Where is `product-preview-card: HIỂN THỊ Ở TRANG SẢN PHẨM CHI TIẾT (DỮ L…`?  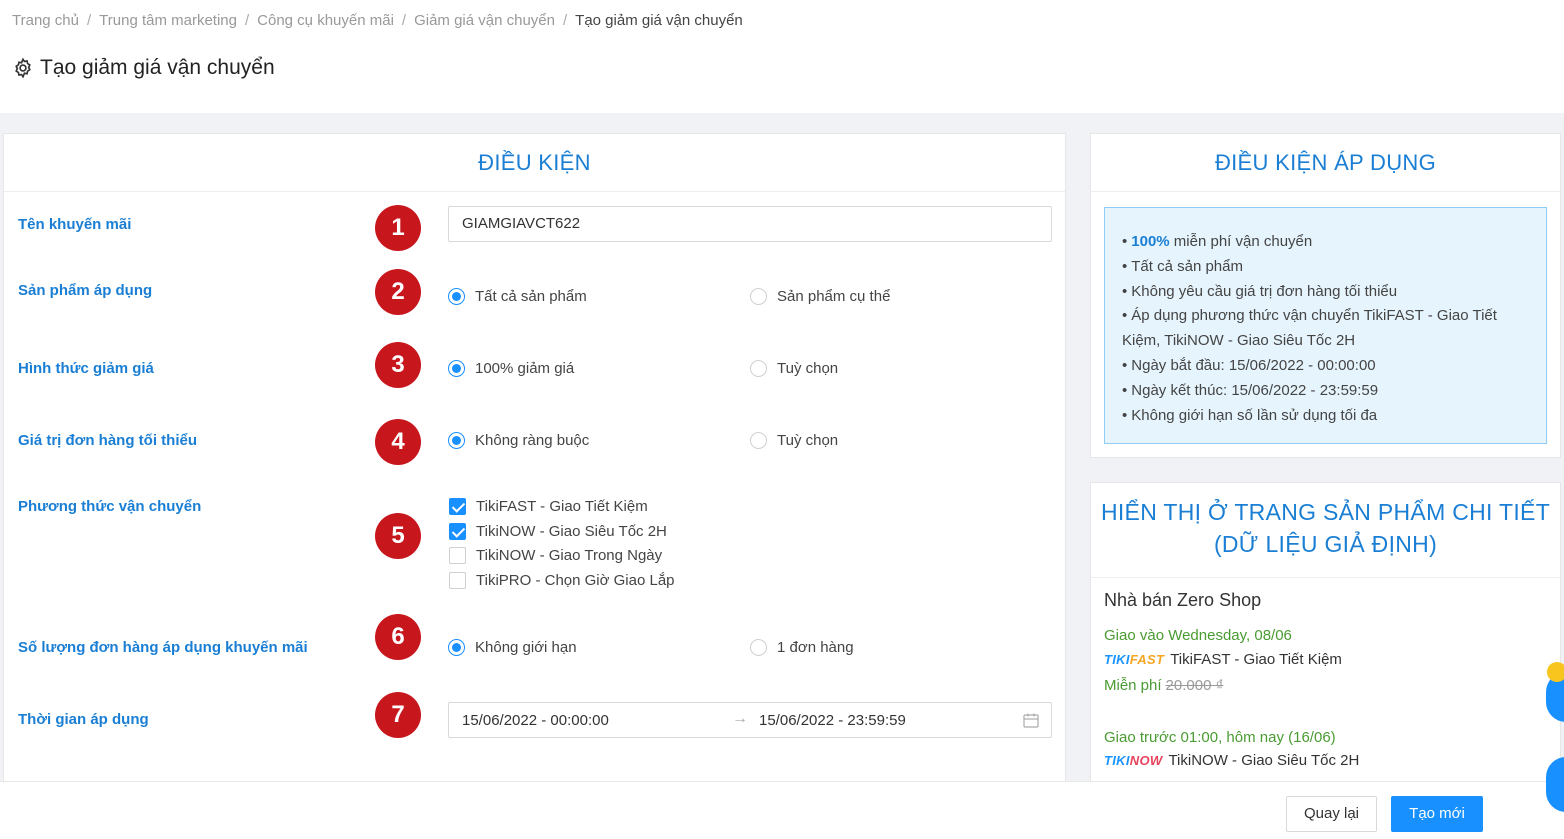
product-preview-card: HIỂN THỊ Ở TRANG SẢN PHẨM CHI TIẾT (DỮ L… is located at coordinates (1325, 642).